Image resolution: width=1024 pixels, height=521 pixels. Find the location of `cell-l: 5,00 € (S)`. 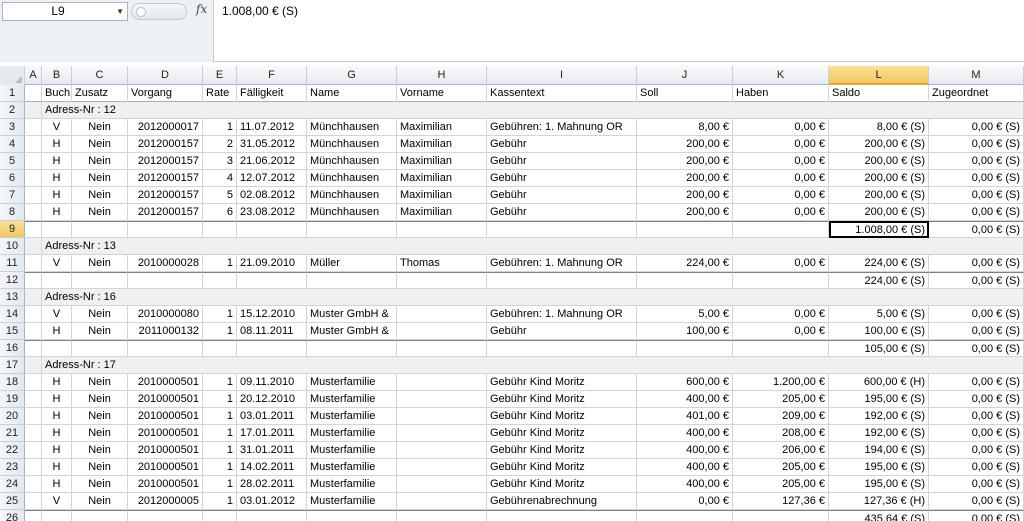

cell-l: 5,00 € (S) is located at coordinates (879, 314).